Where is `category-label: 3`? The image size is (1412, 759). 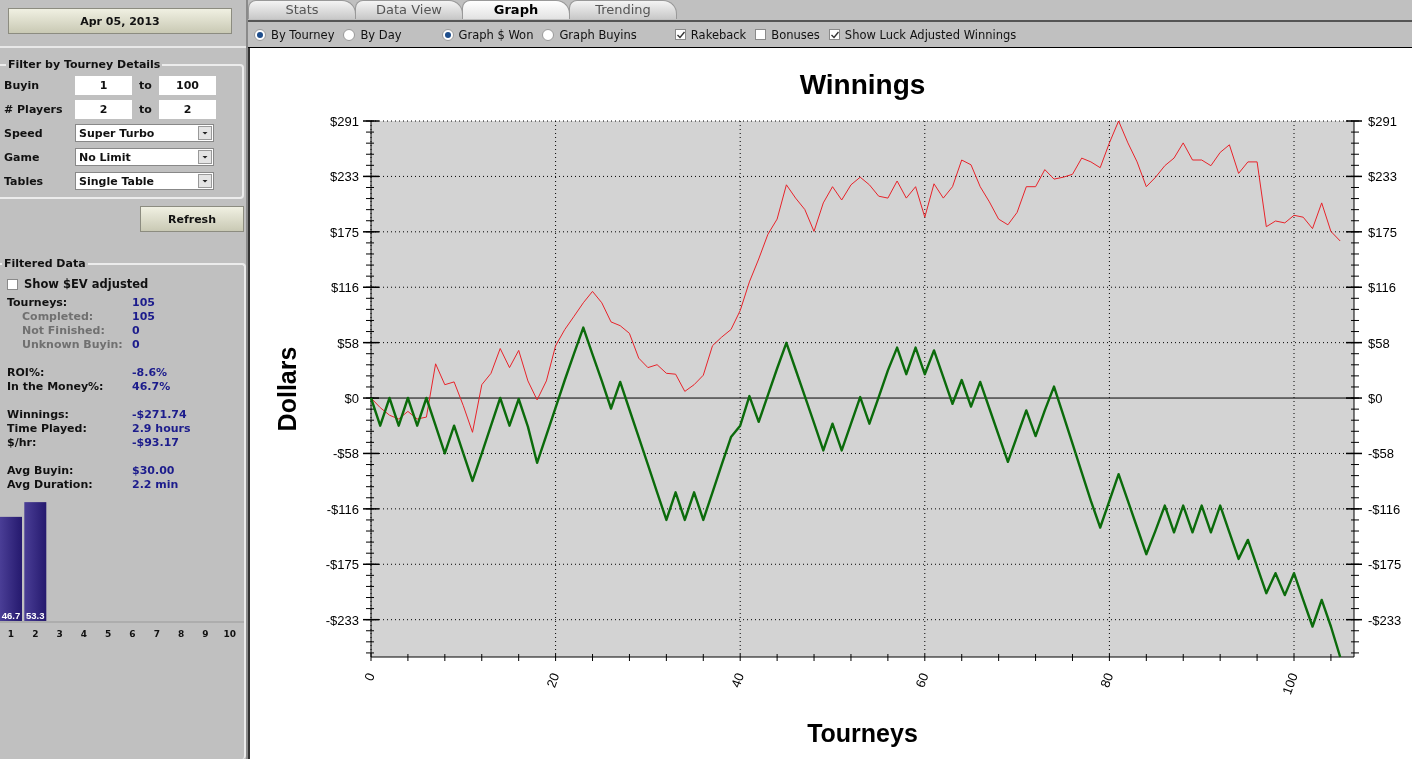 category-label: 3 is located at coordinates (59, 634).